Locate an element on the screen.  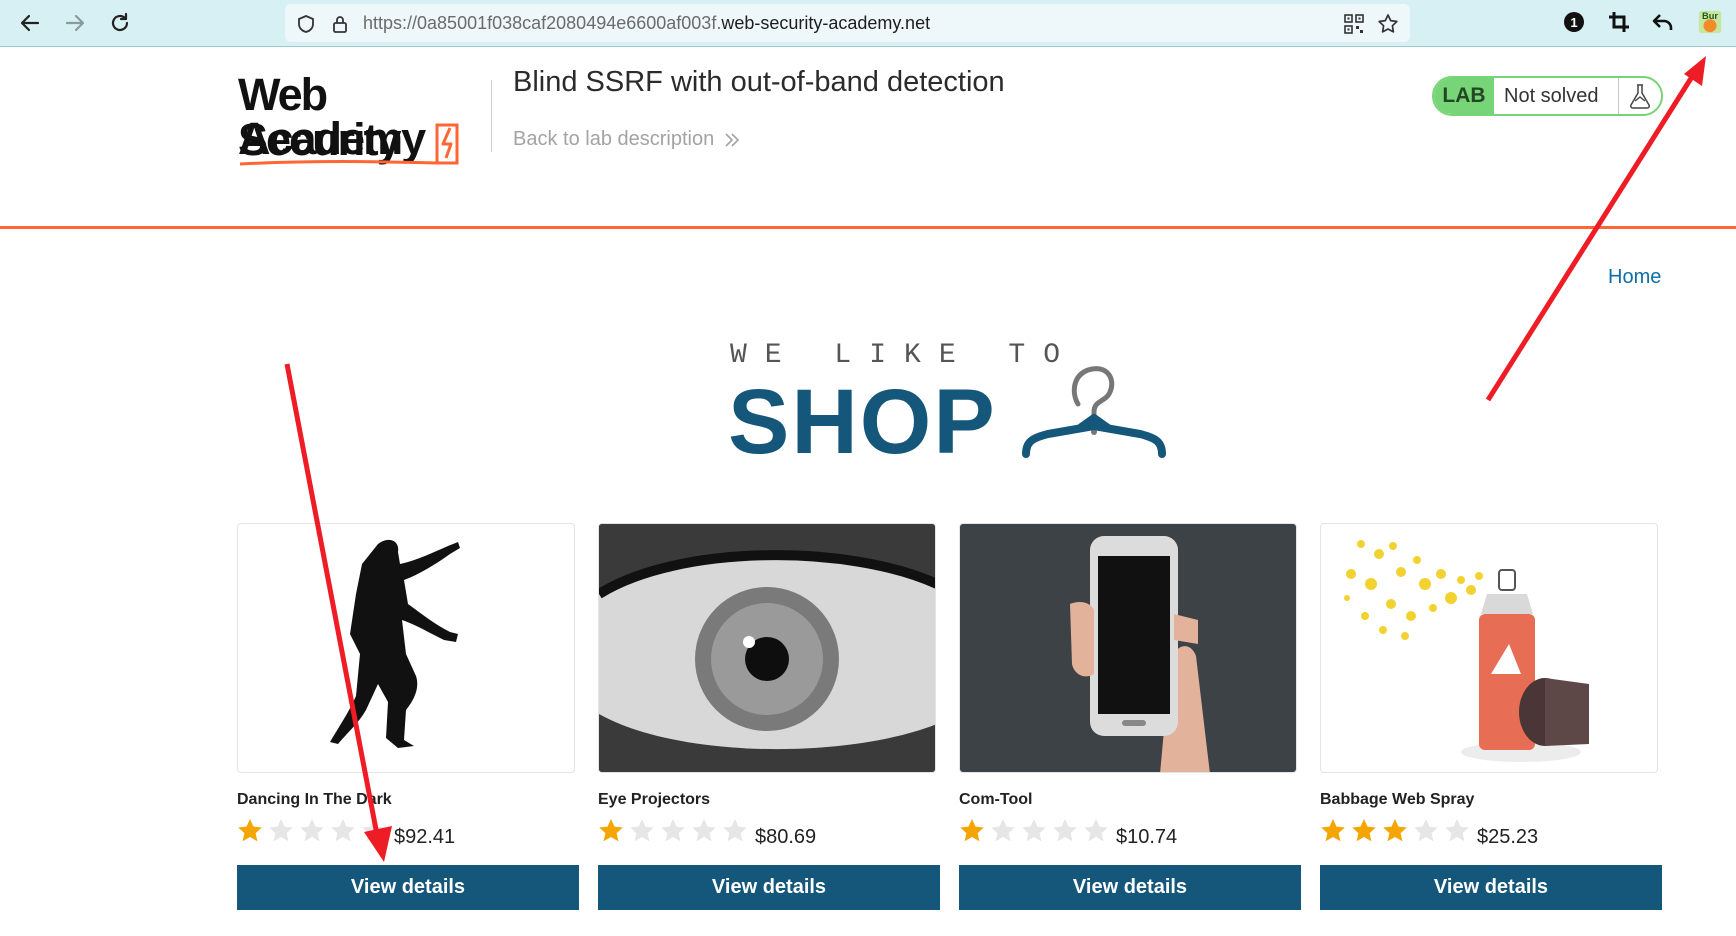
lab-status-widget: LAB Not solved is located at coordinates (1547, 96).